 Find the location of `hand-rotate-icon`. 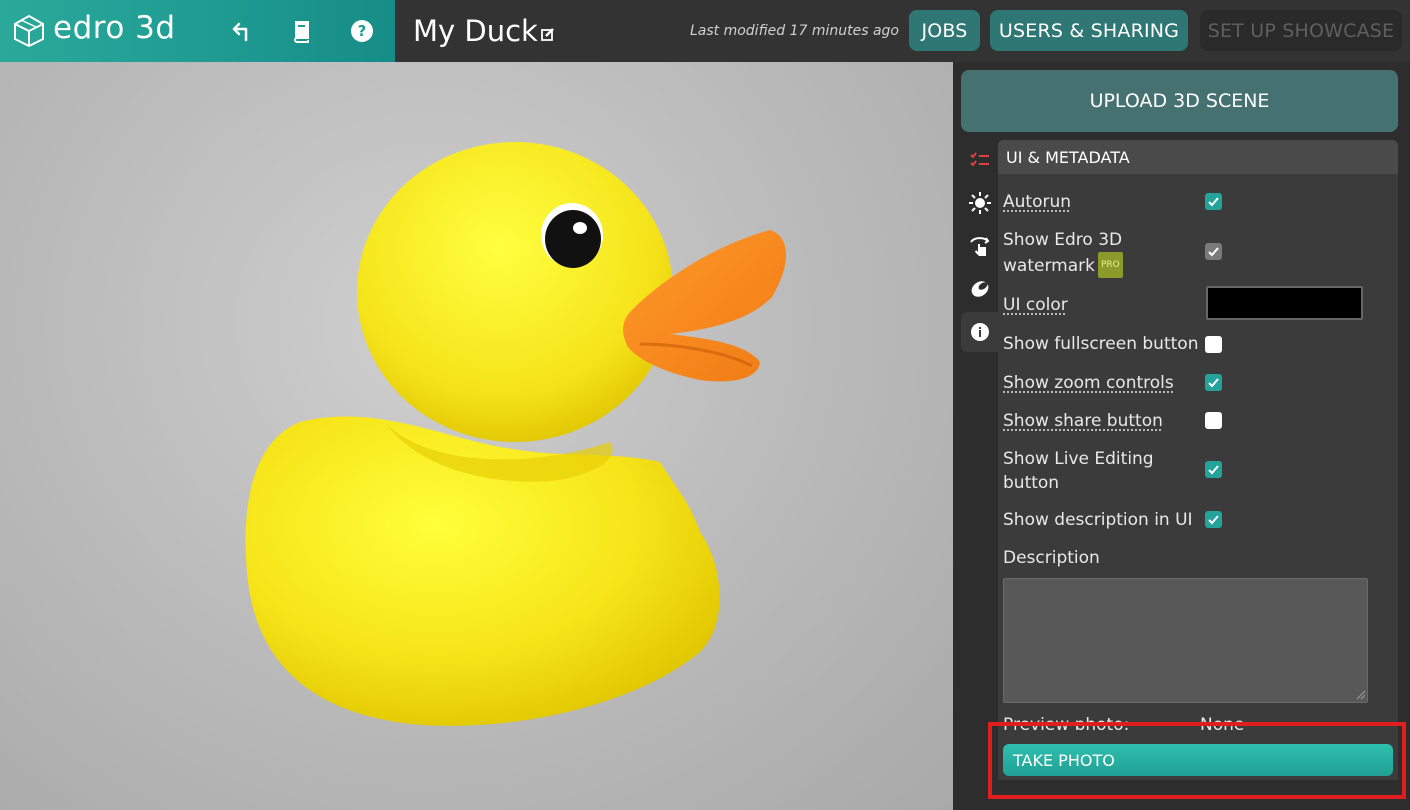

hand-rotate-icon is located at coordinates (980, 246).